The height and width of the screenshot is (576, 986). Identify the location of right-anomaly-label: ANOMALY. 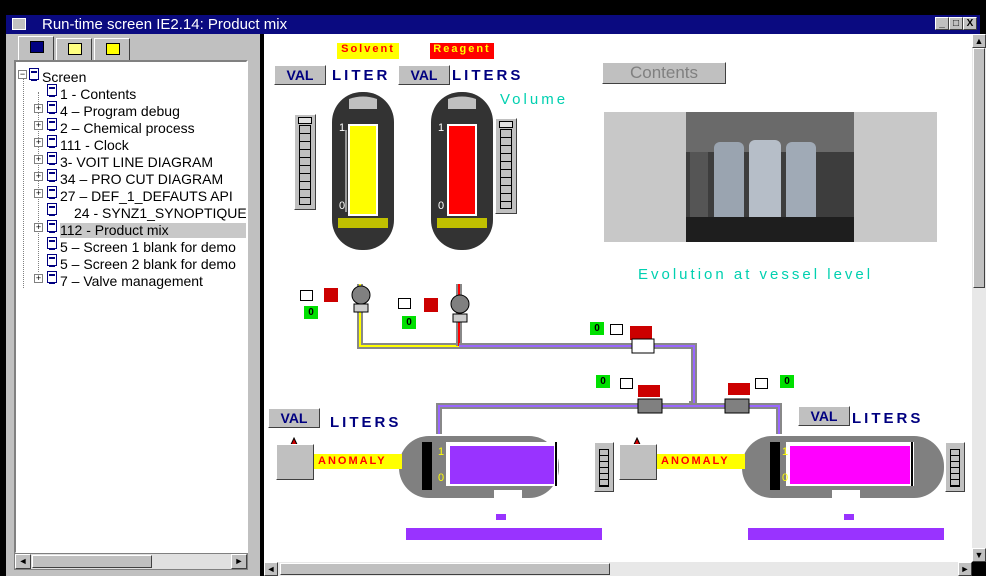
(701, 461).